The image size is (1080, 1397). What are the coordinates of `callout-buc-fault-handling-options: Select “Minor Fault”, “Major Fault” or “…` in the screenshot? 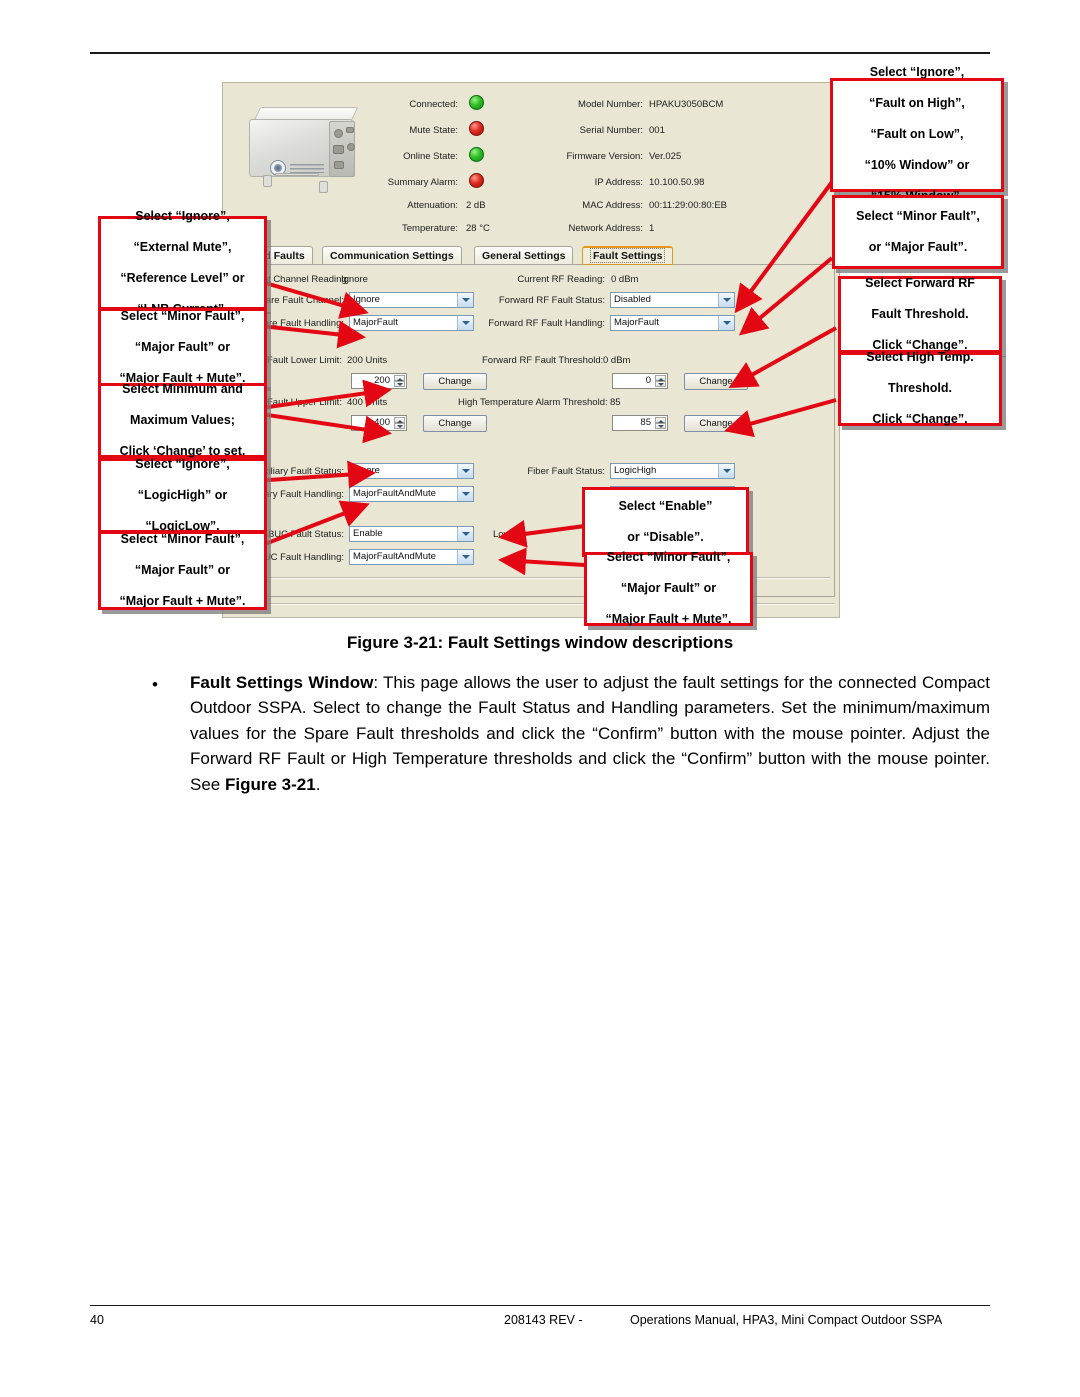 It's located at (668, 588).